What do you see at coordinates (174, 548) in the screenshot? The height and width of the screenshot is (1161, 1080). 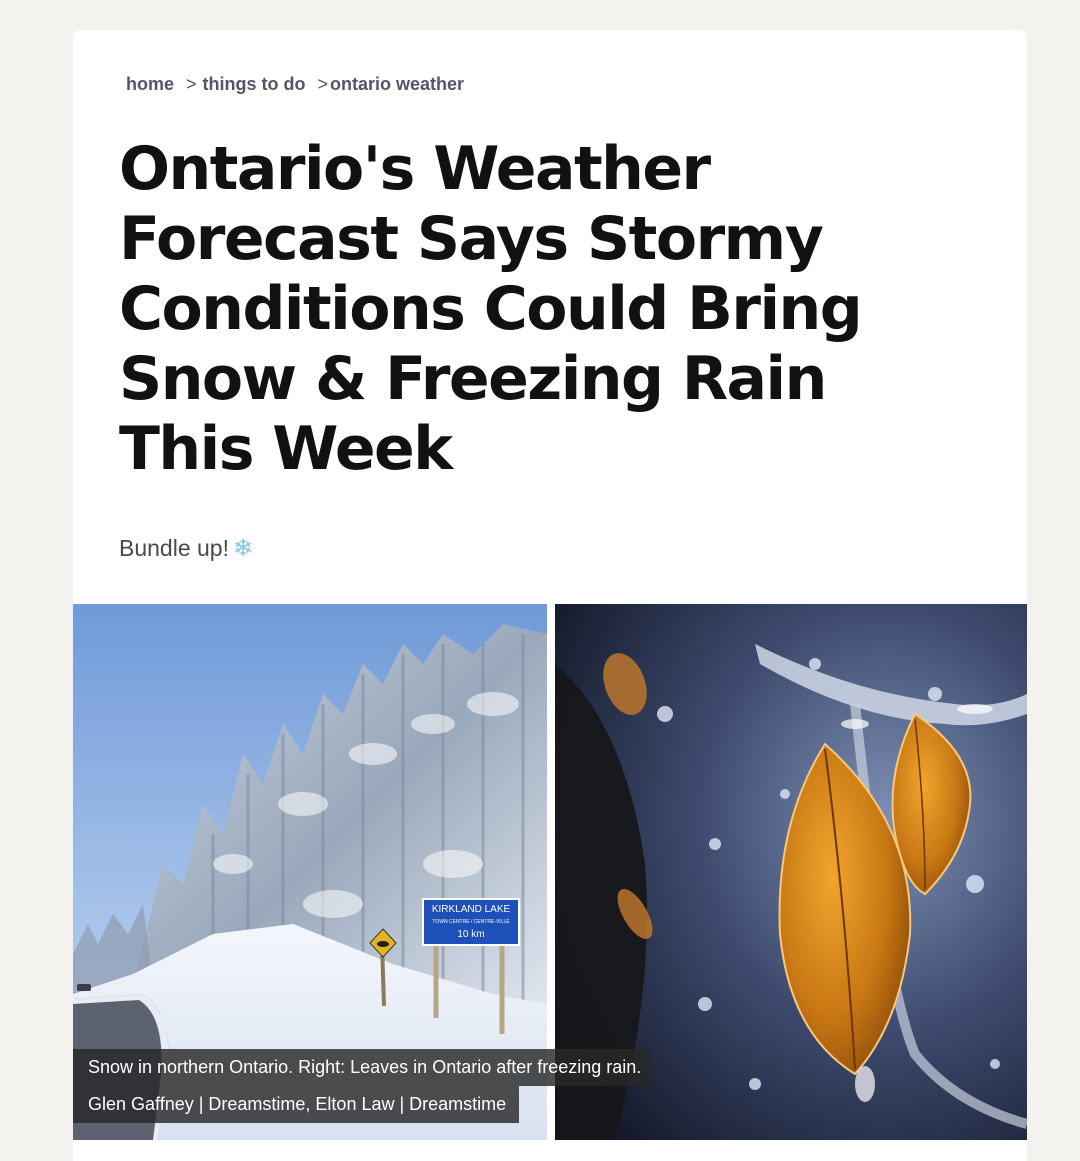 I see `subtitle-text: Bundle up!` at bounding box center [174, 548].